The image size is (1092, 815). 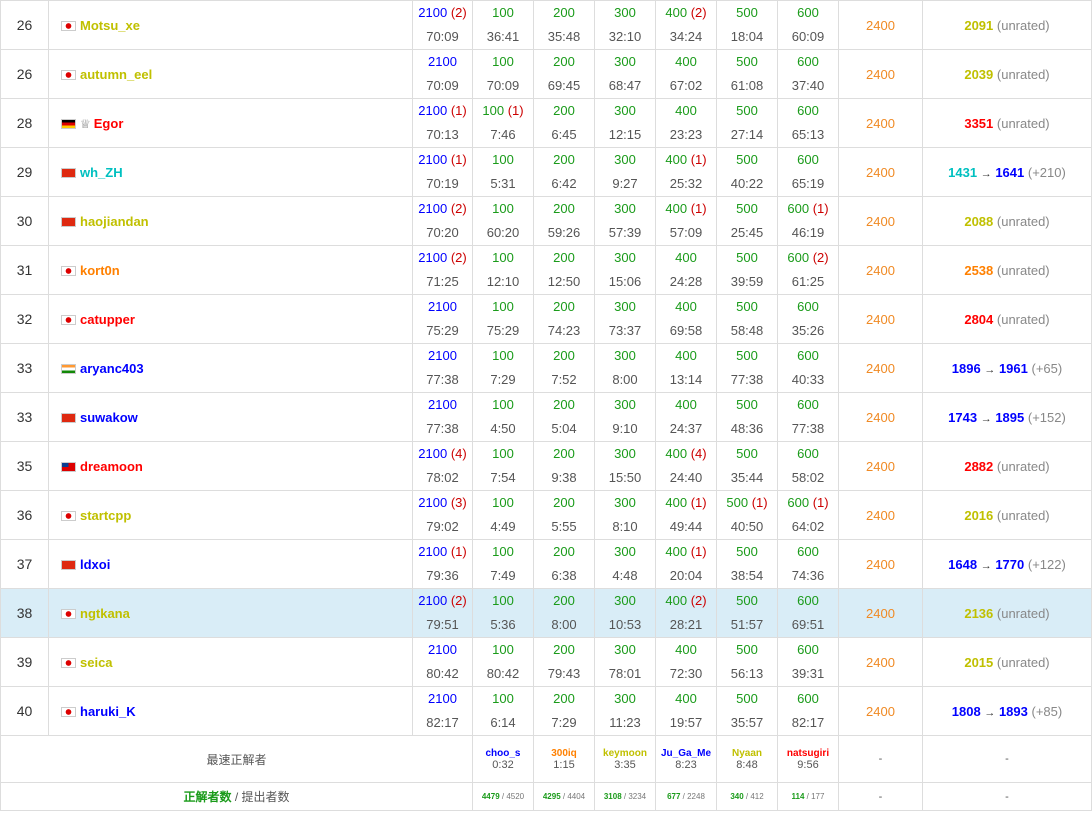 What do you see at coordinates (442, 25) in the screenshot?
I see `problem-cell: 2100 (2) 70:09` at bounding box center [442, 25].